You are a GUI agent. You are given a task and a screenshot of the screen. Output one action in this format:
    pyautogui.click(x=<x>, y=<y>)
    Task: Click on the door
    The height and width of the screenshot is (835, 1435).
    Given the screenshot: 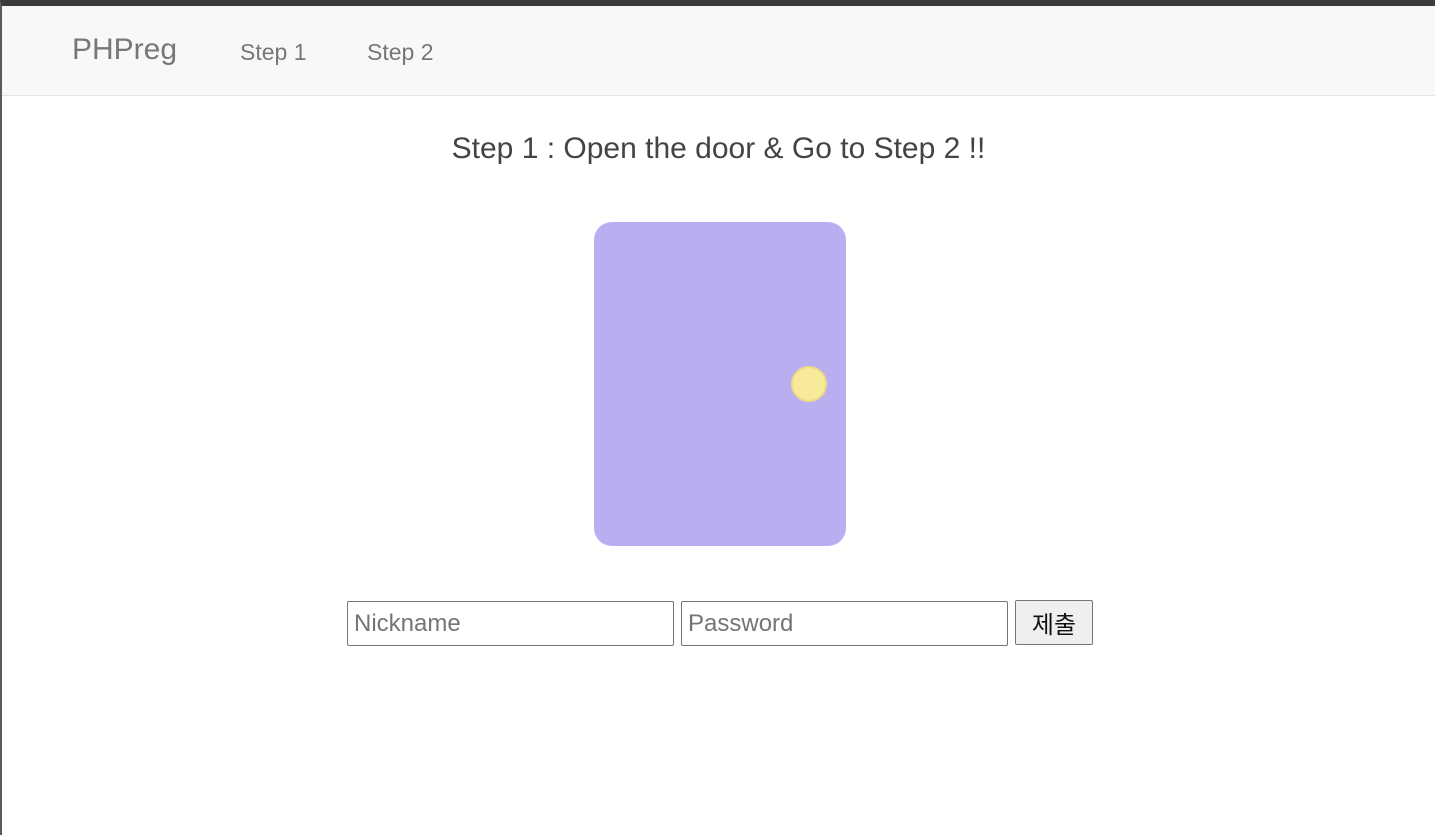 What is the action you would take?
    pyautogui.click(x=720, y=384)
    